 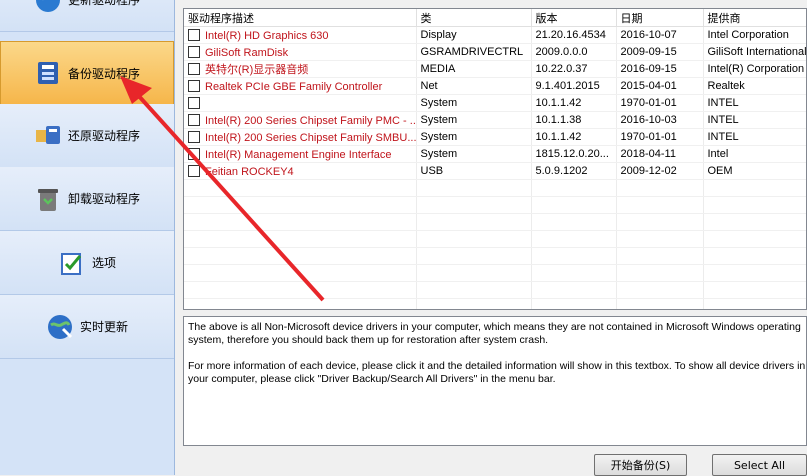 What do you see at coordinates (640, 465) in the screenshot?
I see `start-backup-button: 开始备份(S)` at bounding box center [640, 465].